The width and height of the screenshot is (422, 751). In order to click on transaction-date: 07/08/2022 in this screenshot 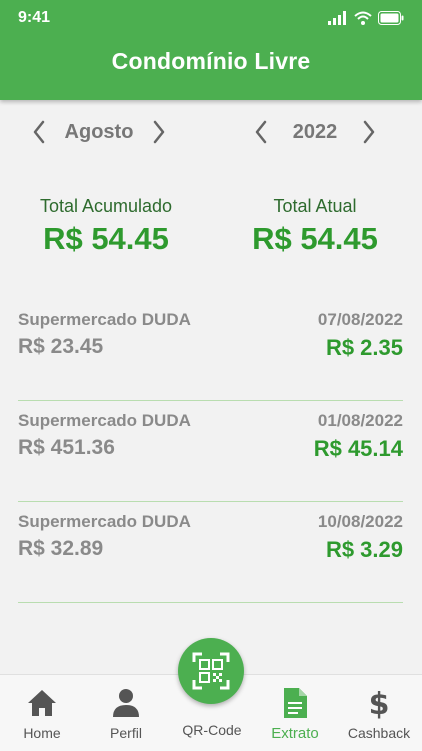, I will do `click(360, 319)`.